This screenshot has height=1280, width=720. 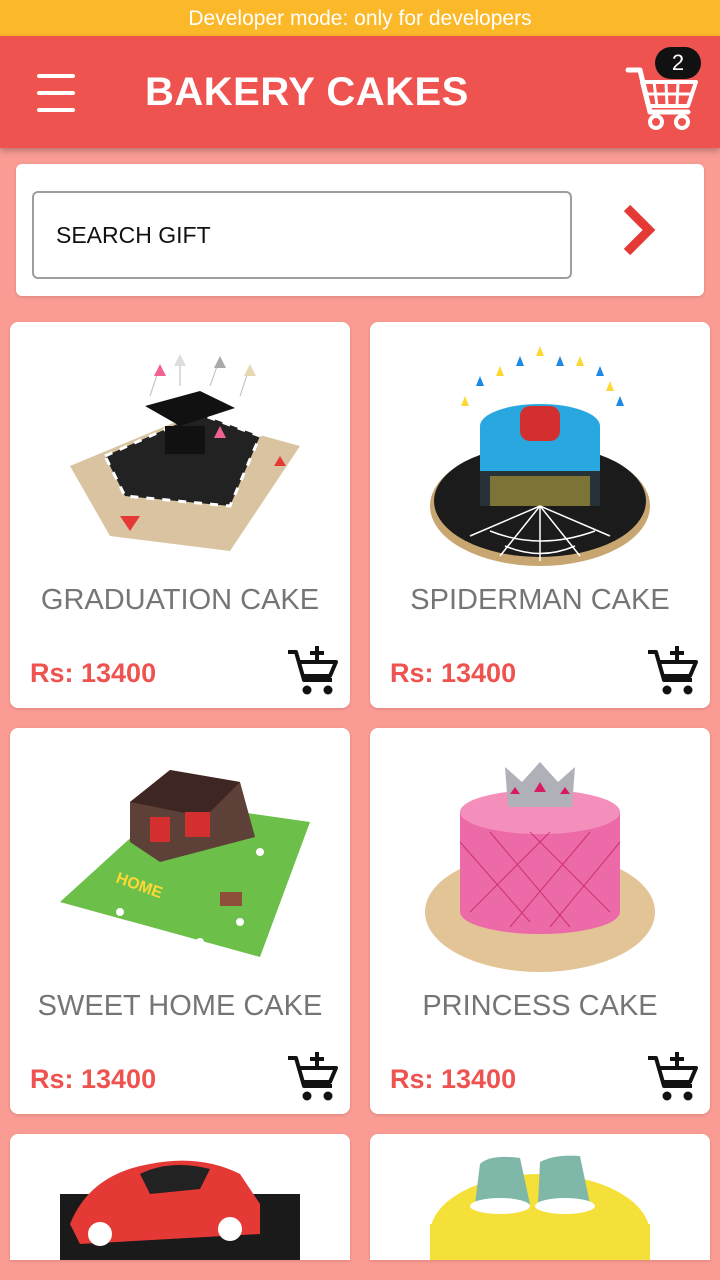 What do you see at coordinates (540, 1006) in the screenshot?
I see `product-name: PRINCESS CAKE` at bounding box center [540, 1006].